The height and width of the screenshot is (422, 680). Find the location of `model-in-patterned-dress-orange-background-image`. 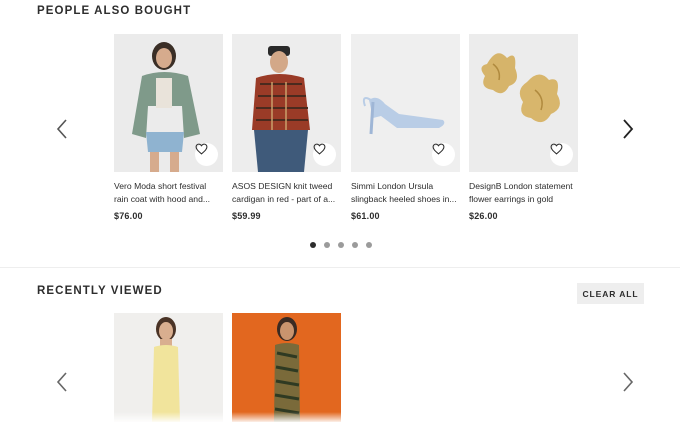

model-in-patterned-dress-orange-background-image is located at coordinates (286, 367).